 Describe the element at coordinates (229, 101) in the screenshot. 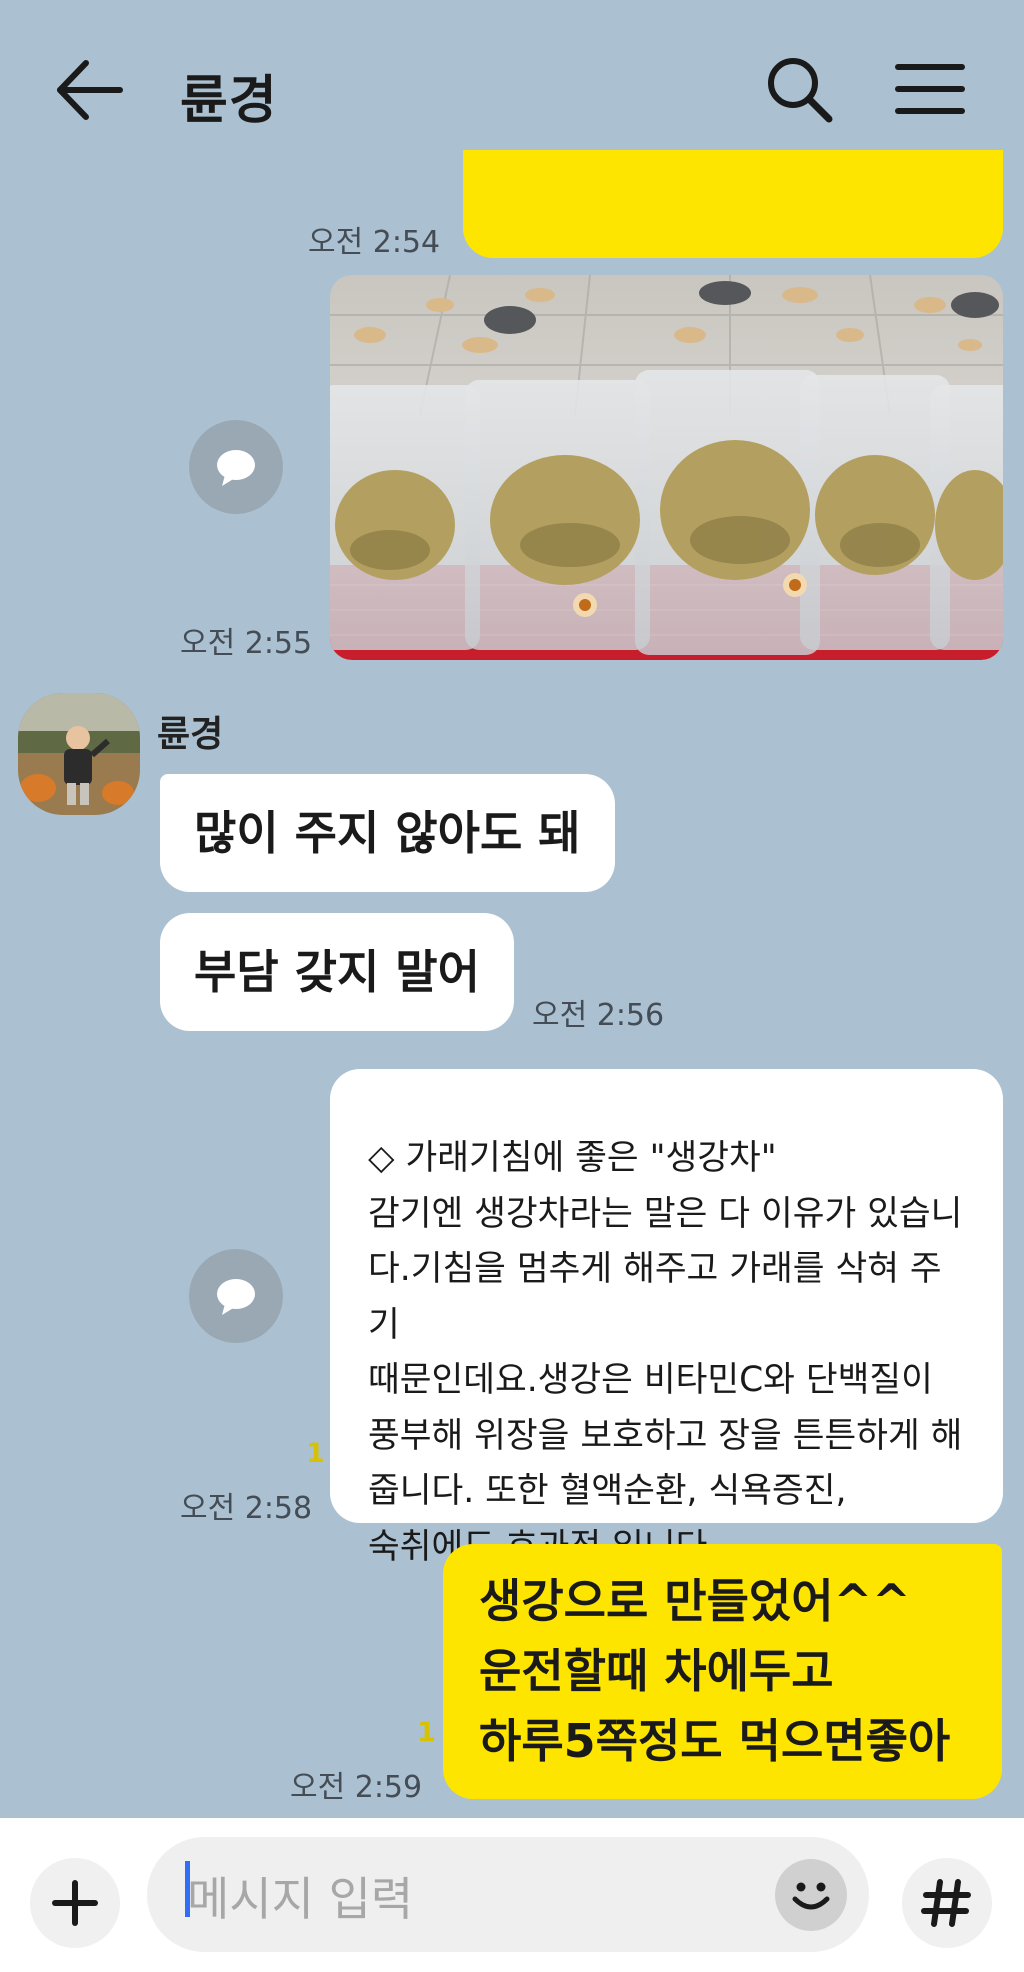

I see `chat-title: 륜경` at that location.